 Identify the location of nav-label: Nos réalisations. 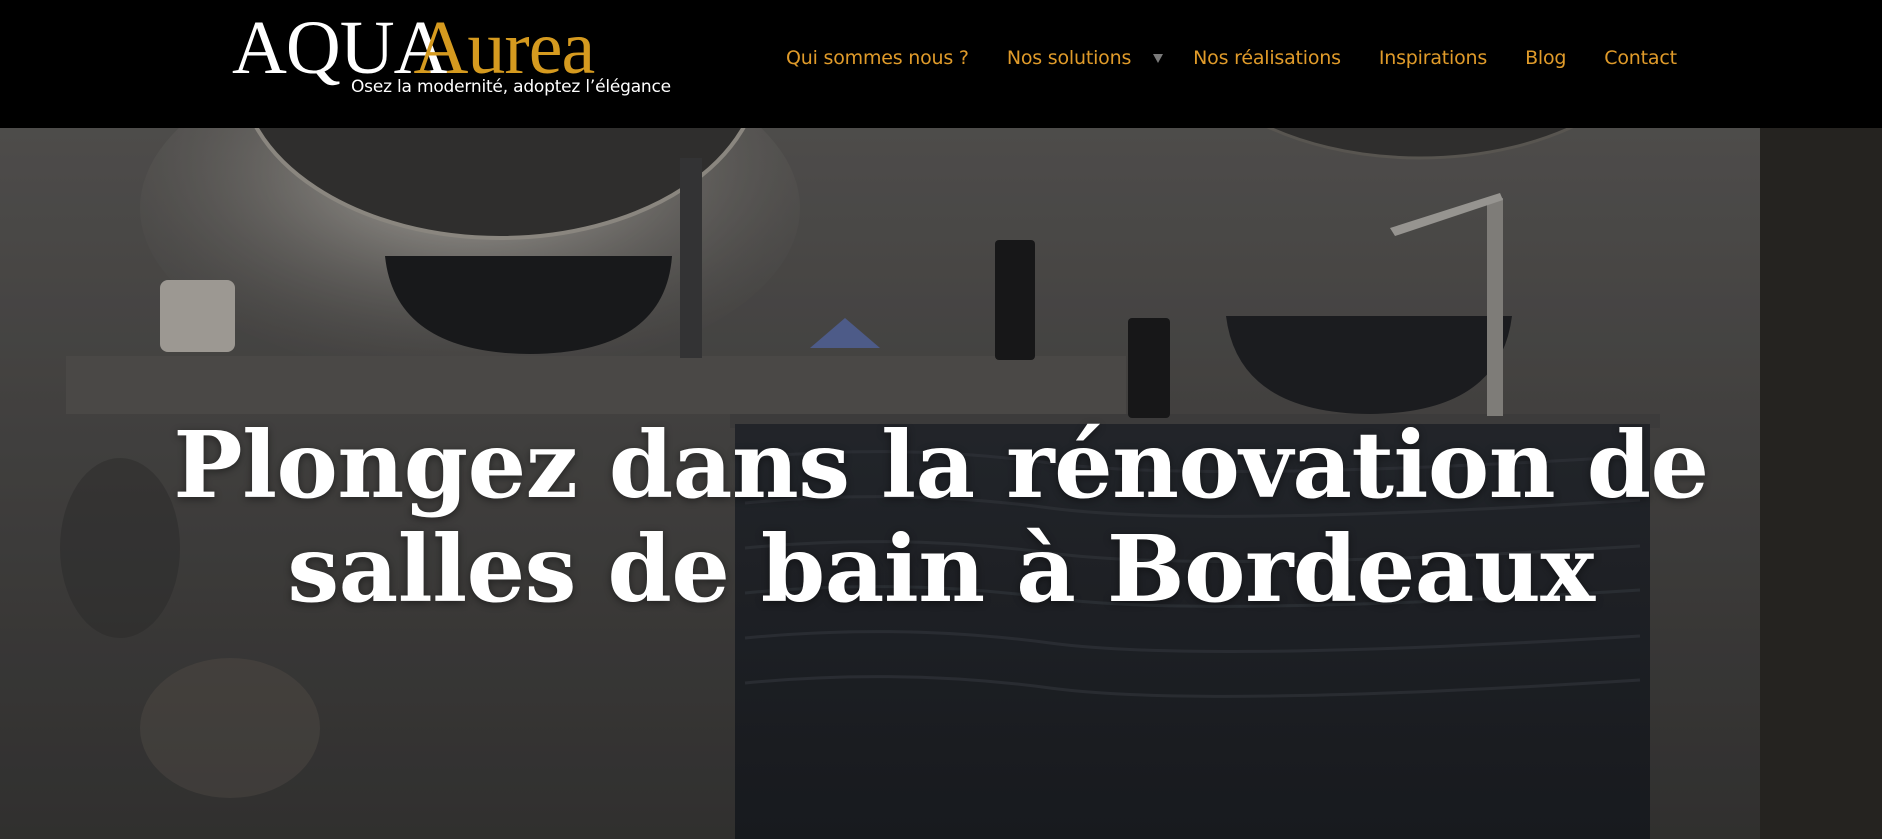
(1267, 58).